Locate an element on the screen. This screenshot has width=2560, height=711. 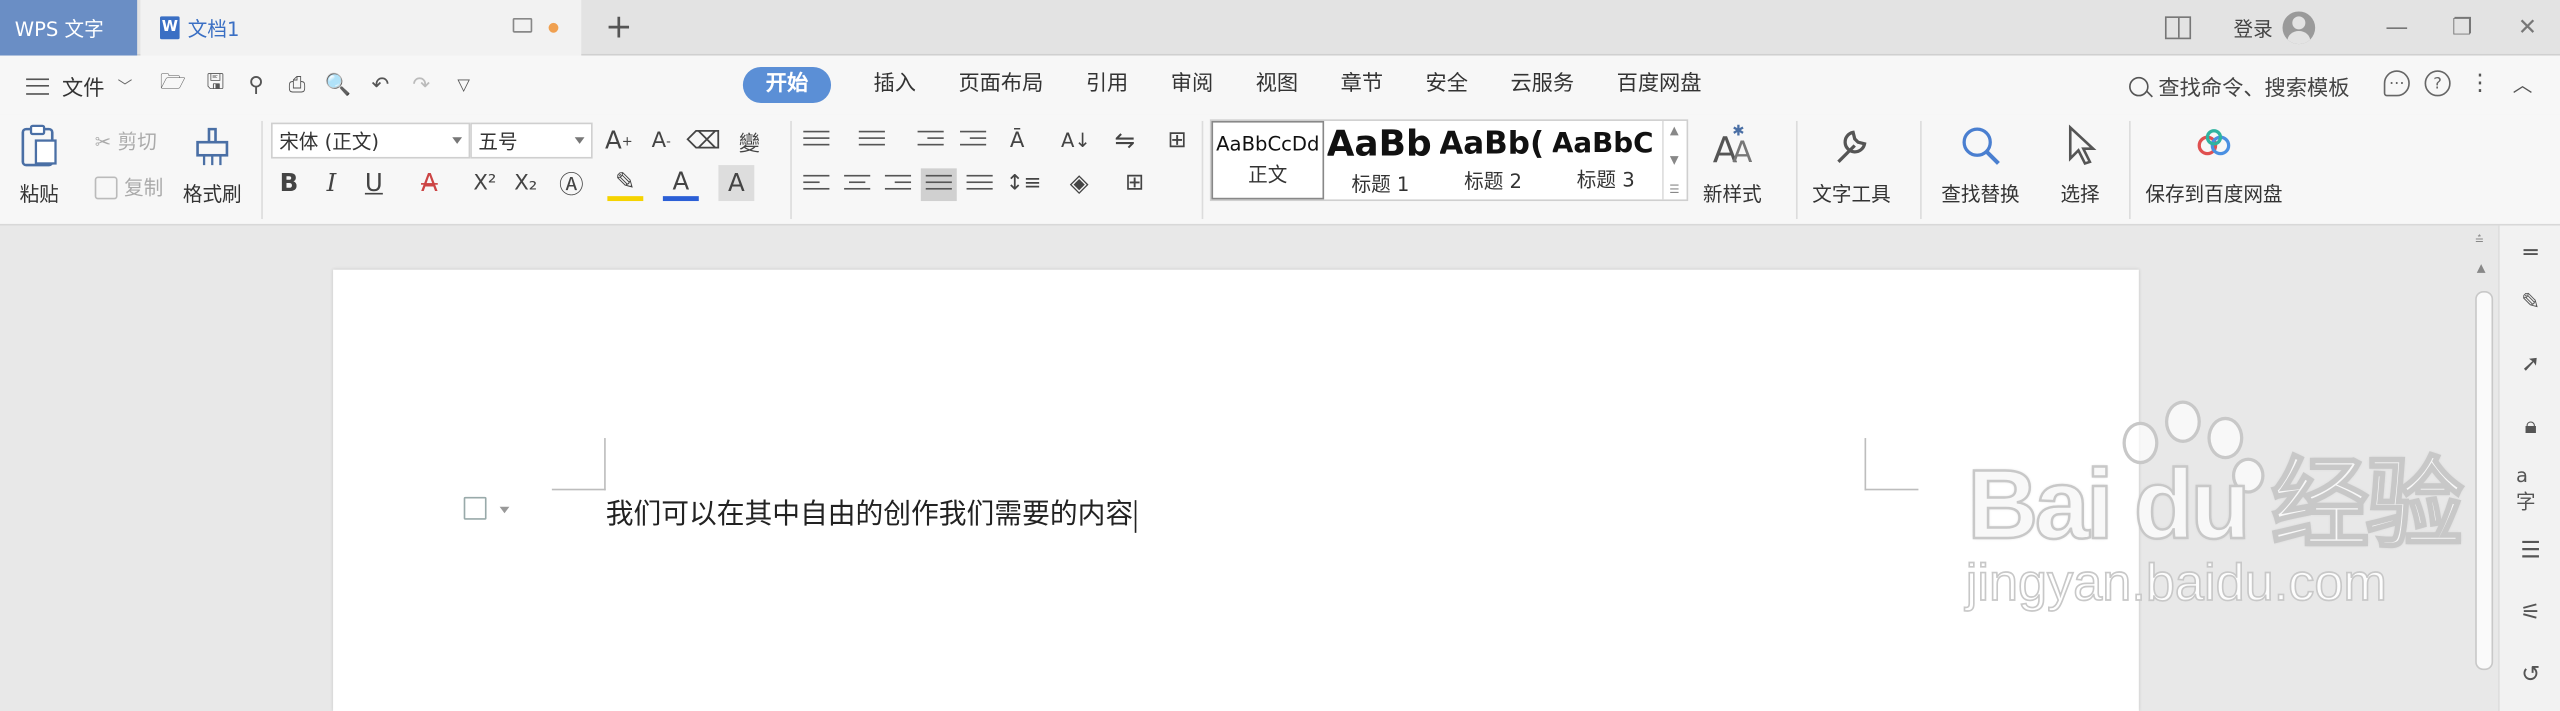
avatar-icon is located at coordinates (2299, 28).